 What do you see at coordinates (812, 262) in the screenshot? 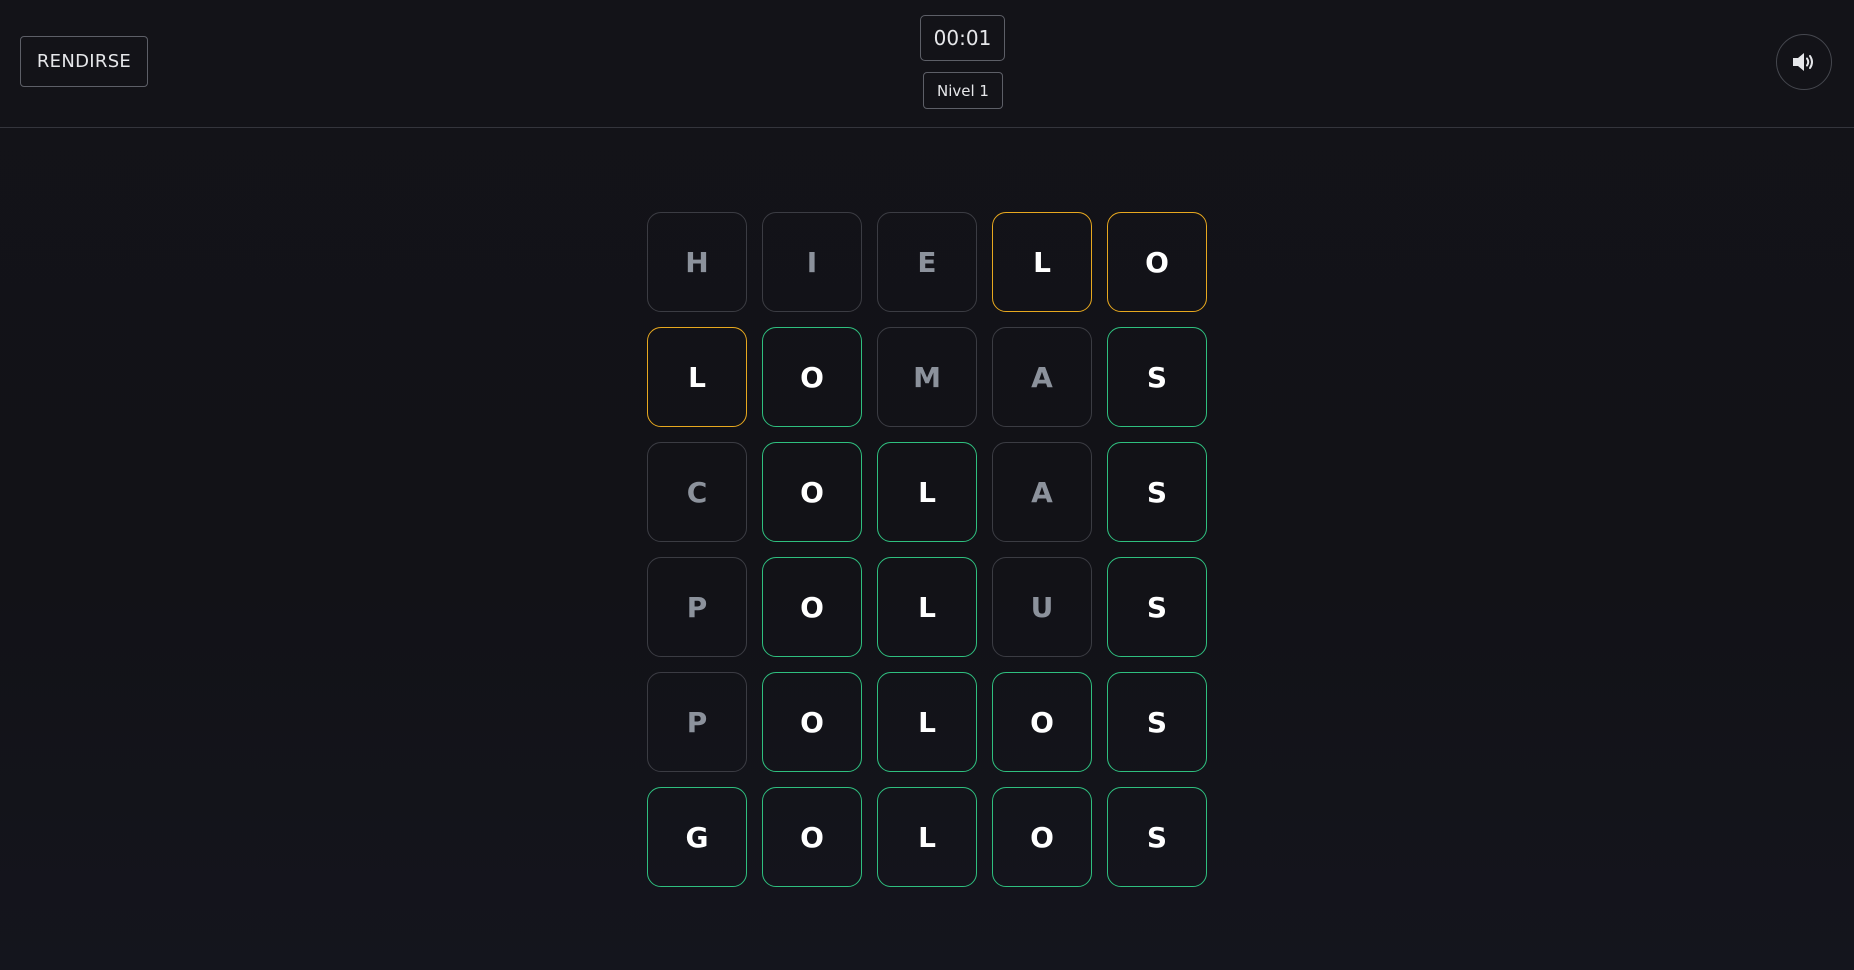
I see `letter-tile: I` at bounding box center [812, 262].